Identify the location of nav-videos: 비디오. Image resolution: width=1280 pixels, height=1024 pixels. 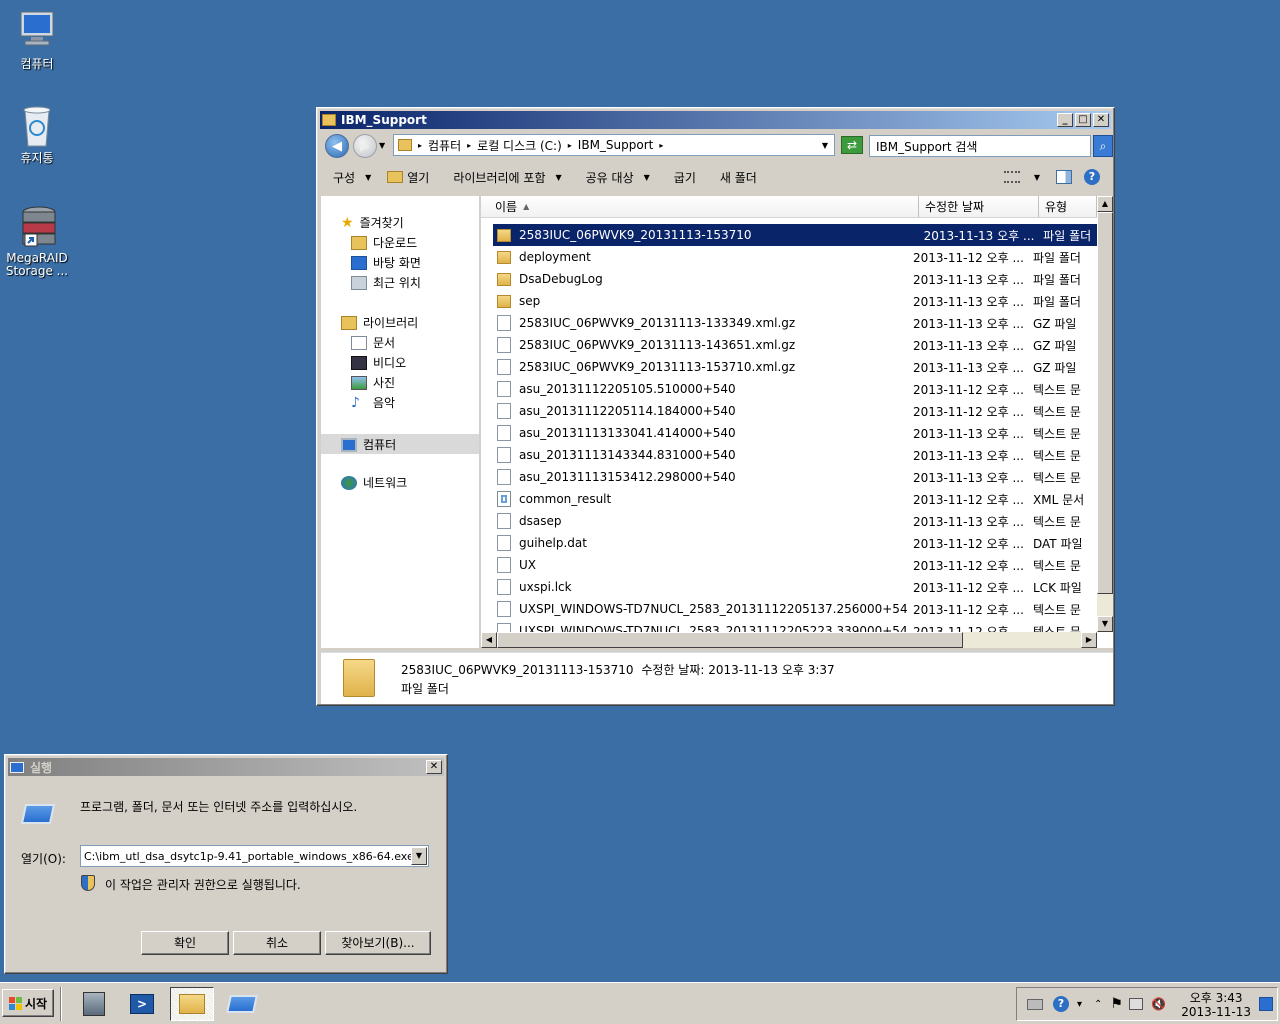
(378, 362).